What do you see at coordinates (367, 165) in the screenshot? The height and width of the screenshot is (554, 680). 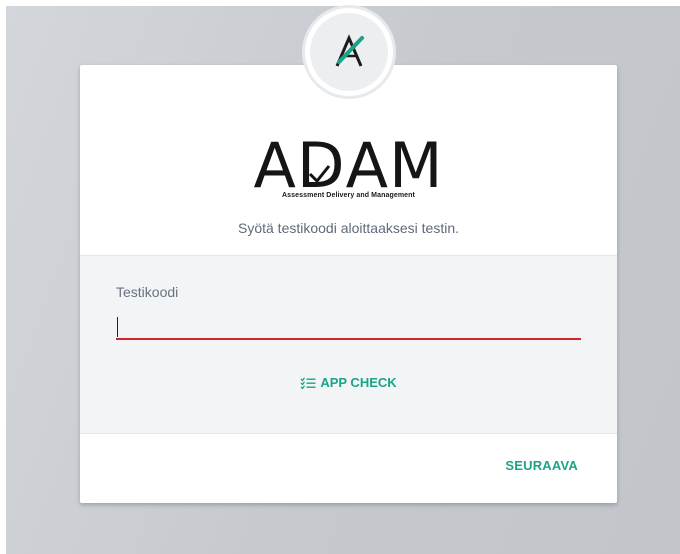 I see `brand-letter-a2: A` at bounding box center [367, 165].